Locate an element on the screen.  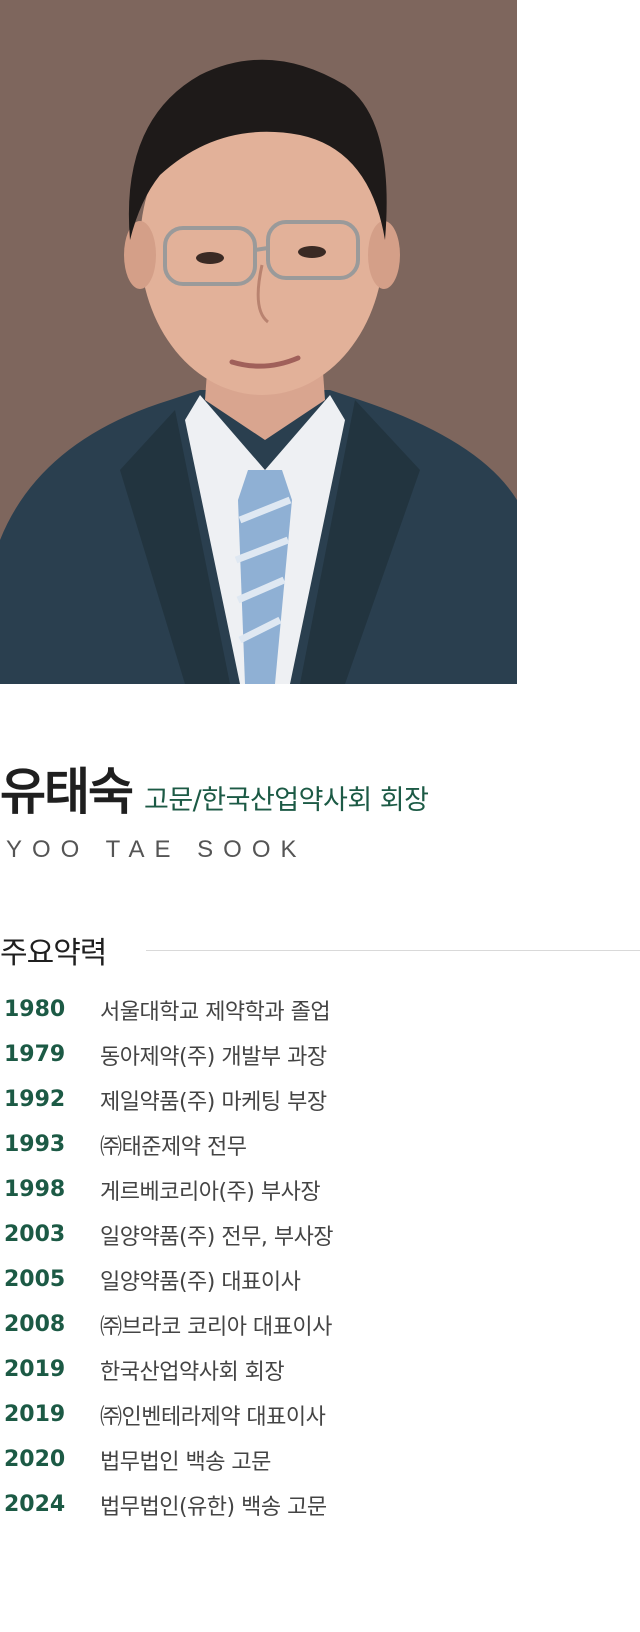
list-item: 1979 동아제약(주) 개발부 과장 is located at coordinates (300, 1054).